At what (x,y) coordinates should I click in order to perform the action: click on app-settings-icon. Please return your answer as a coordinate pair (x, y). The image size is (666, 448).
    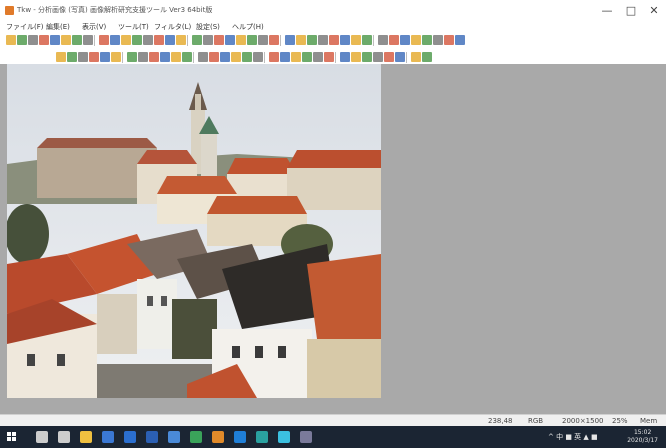
    Looking at the image, I should click on (306, 437).